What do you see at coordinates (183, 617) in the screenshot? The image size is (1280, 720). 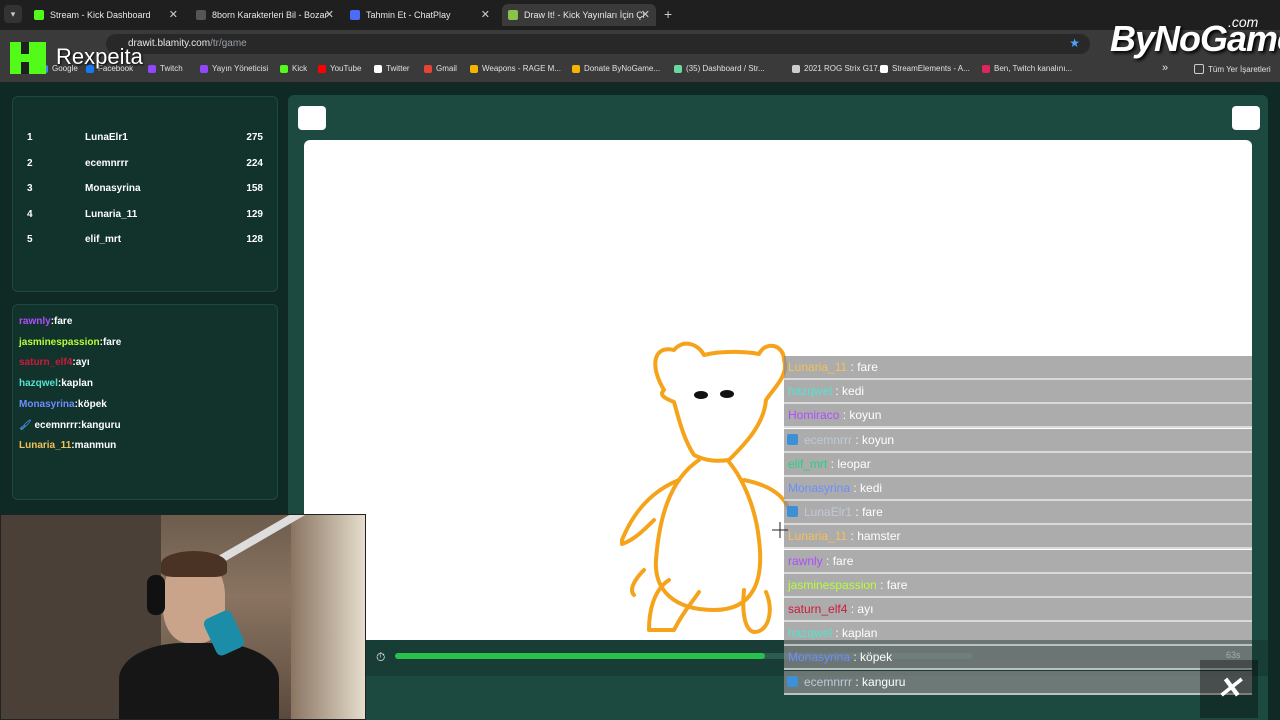 I see `webcam-feed` at bounding box center [183, 617].